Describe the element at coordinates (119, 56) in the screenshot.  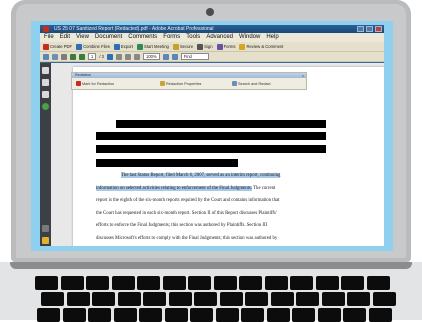
I see `hand-tool-icon` at that location.